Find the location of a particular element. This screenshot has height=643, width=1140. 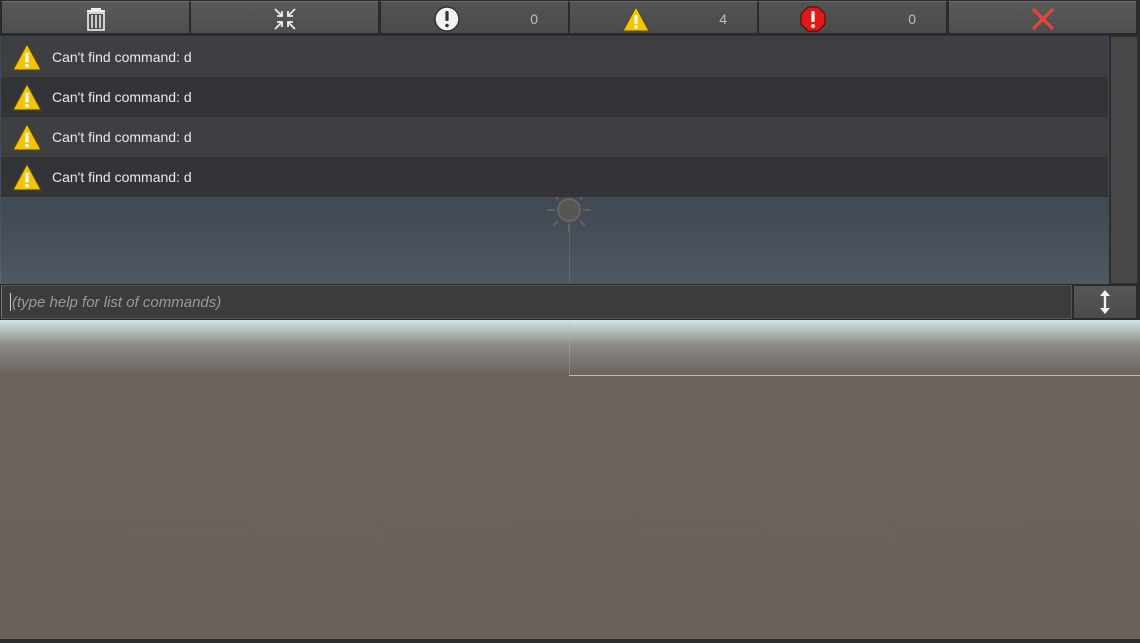

log-scrollbar-thumb is located at coordinates (1124, 160).